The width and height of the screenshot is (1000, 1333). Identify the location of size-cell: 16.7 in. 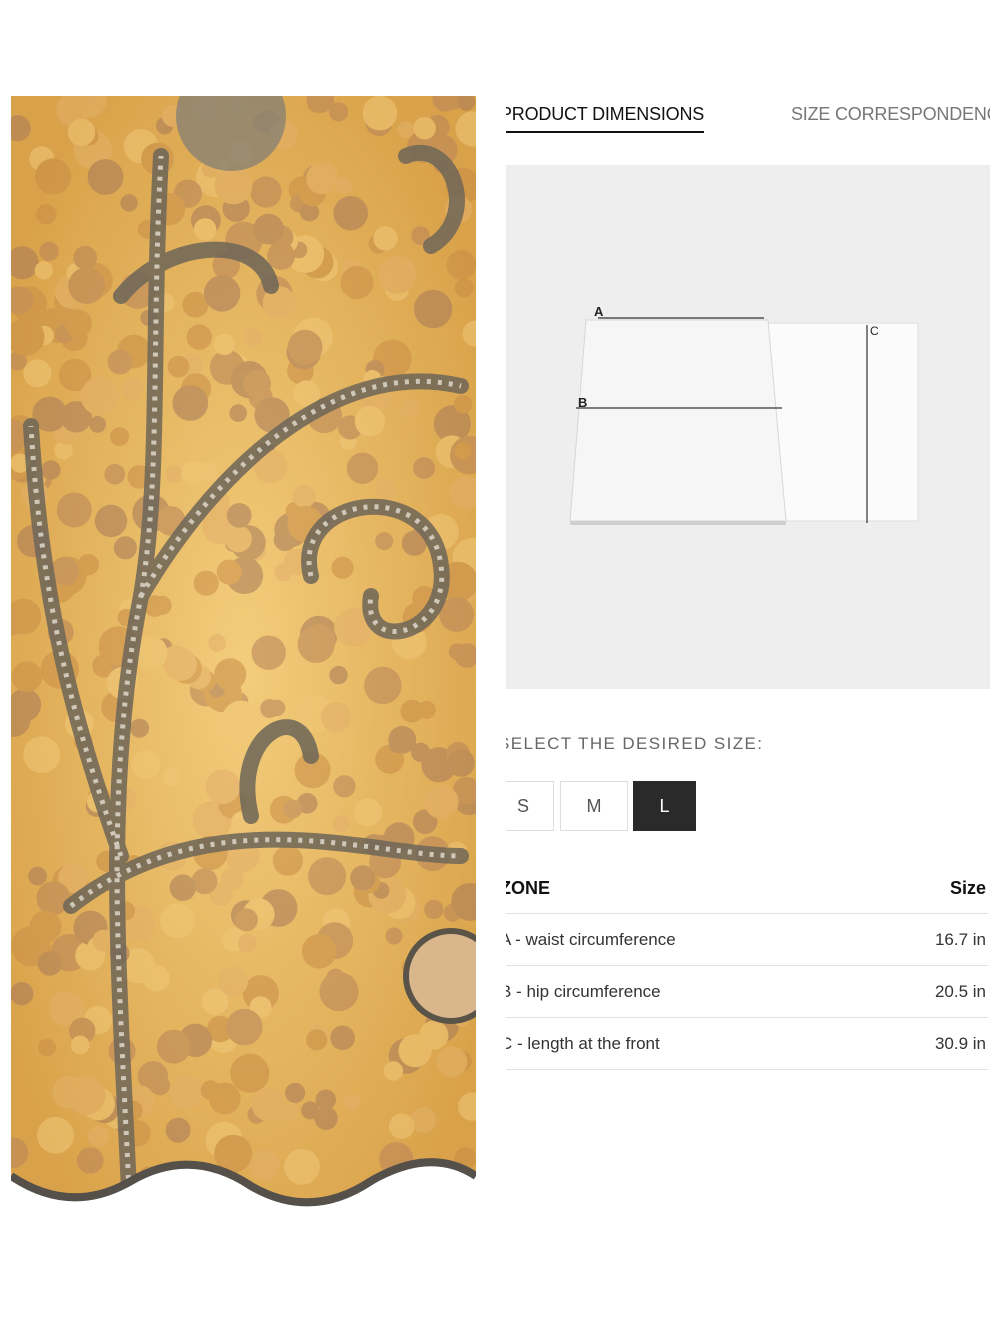
(960, 939).